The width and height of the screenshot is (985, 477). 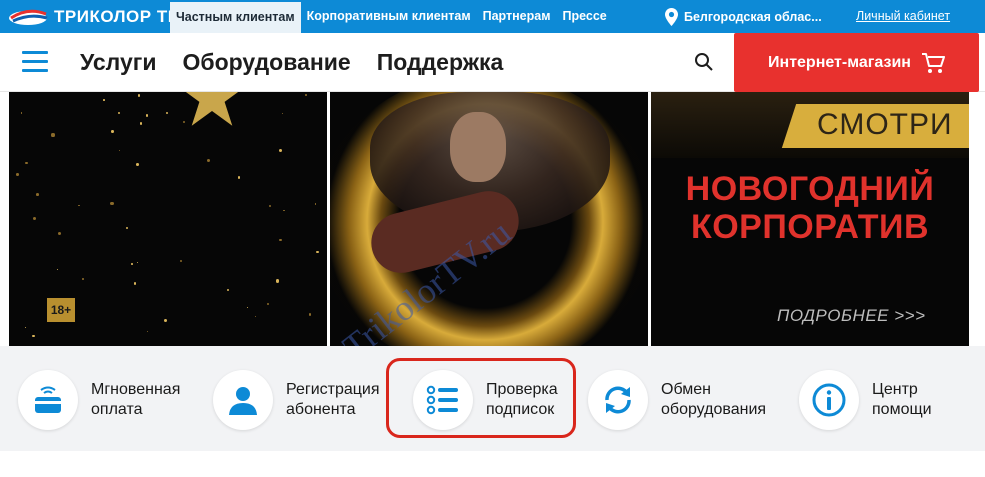 What do you see at coordinates (517, 16) in the screenshot?
I see `nav-partners: Партнерам` at bounding box center [517, 16].